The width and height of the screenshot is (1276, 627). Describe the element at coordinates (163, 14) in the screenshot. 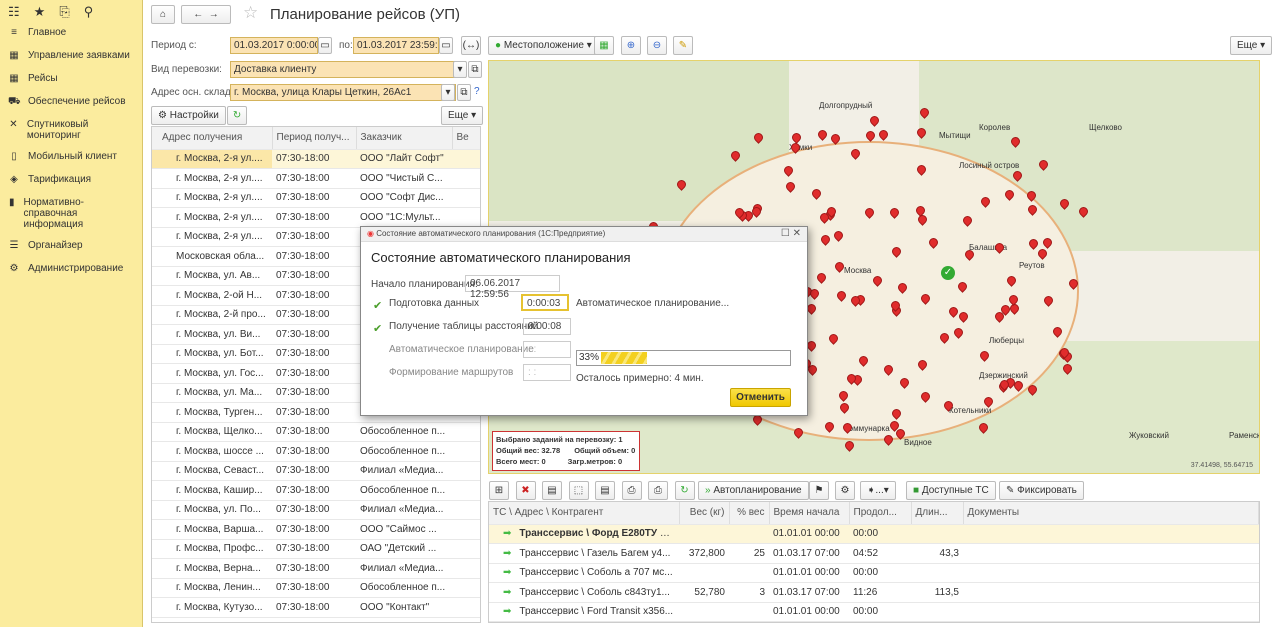

I see `home-button: ⌂` at that location.